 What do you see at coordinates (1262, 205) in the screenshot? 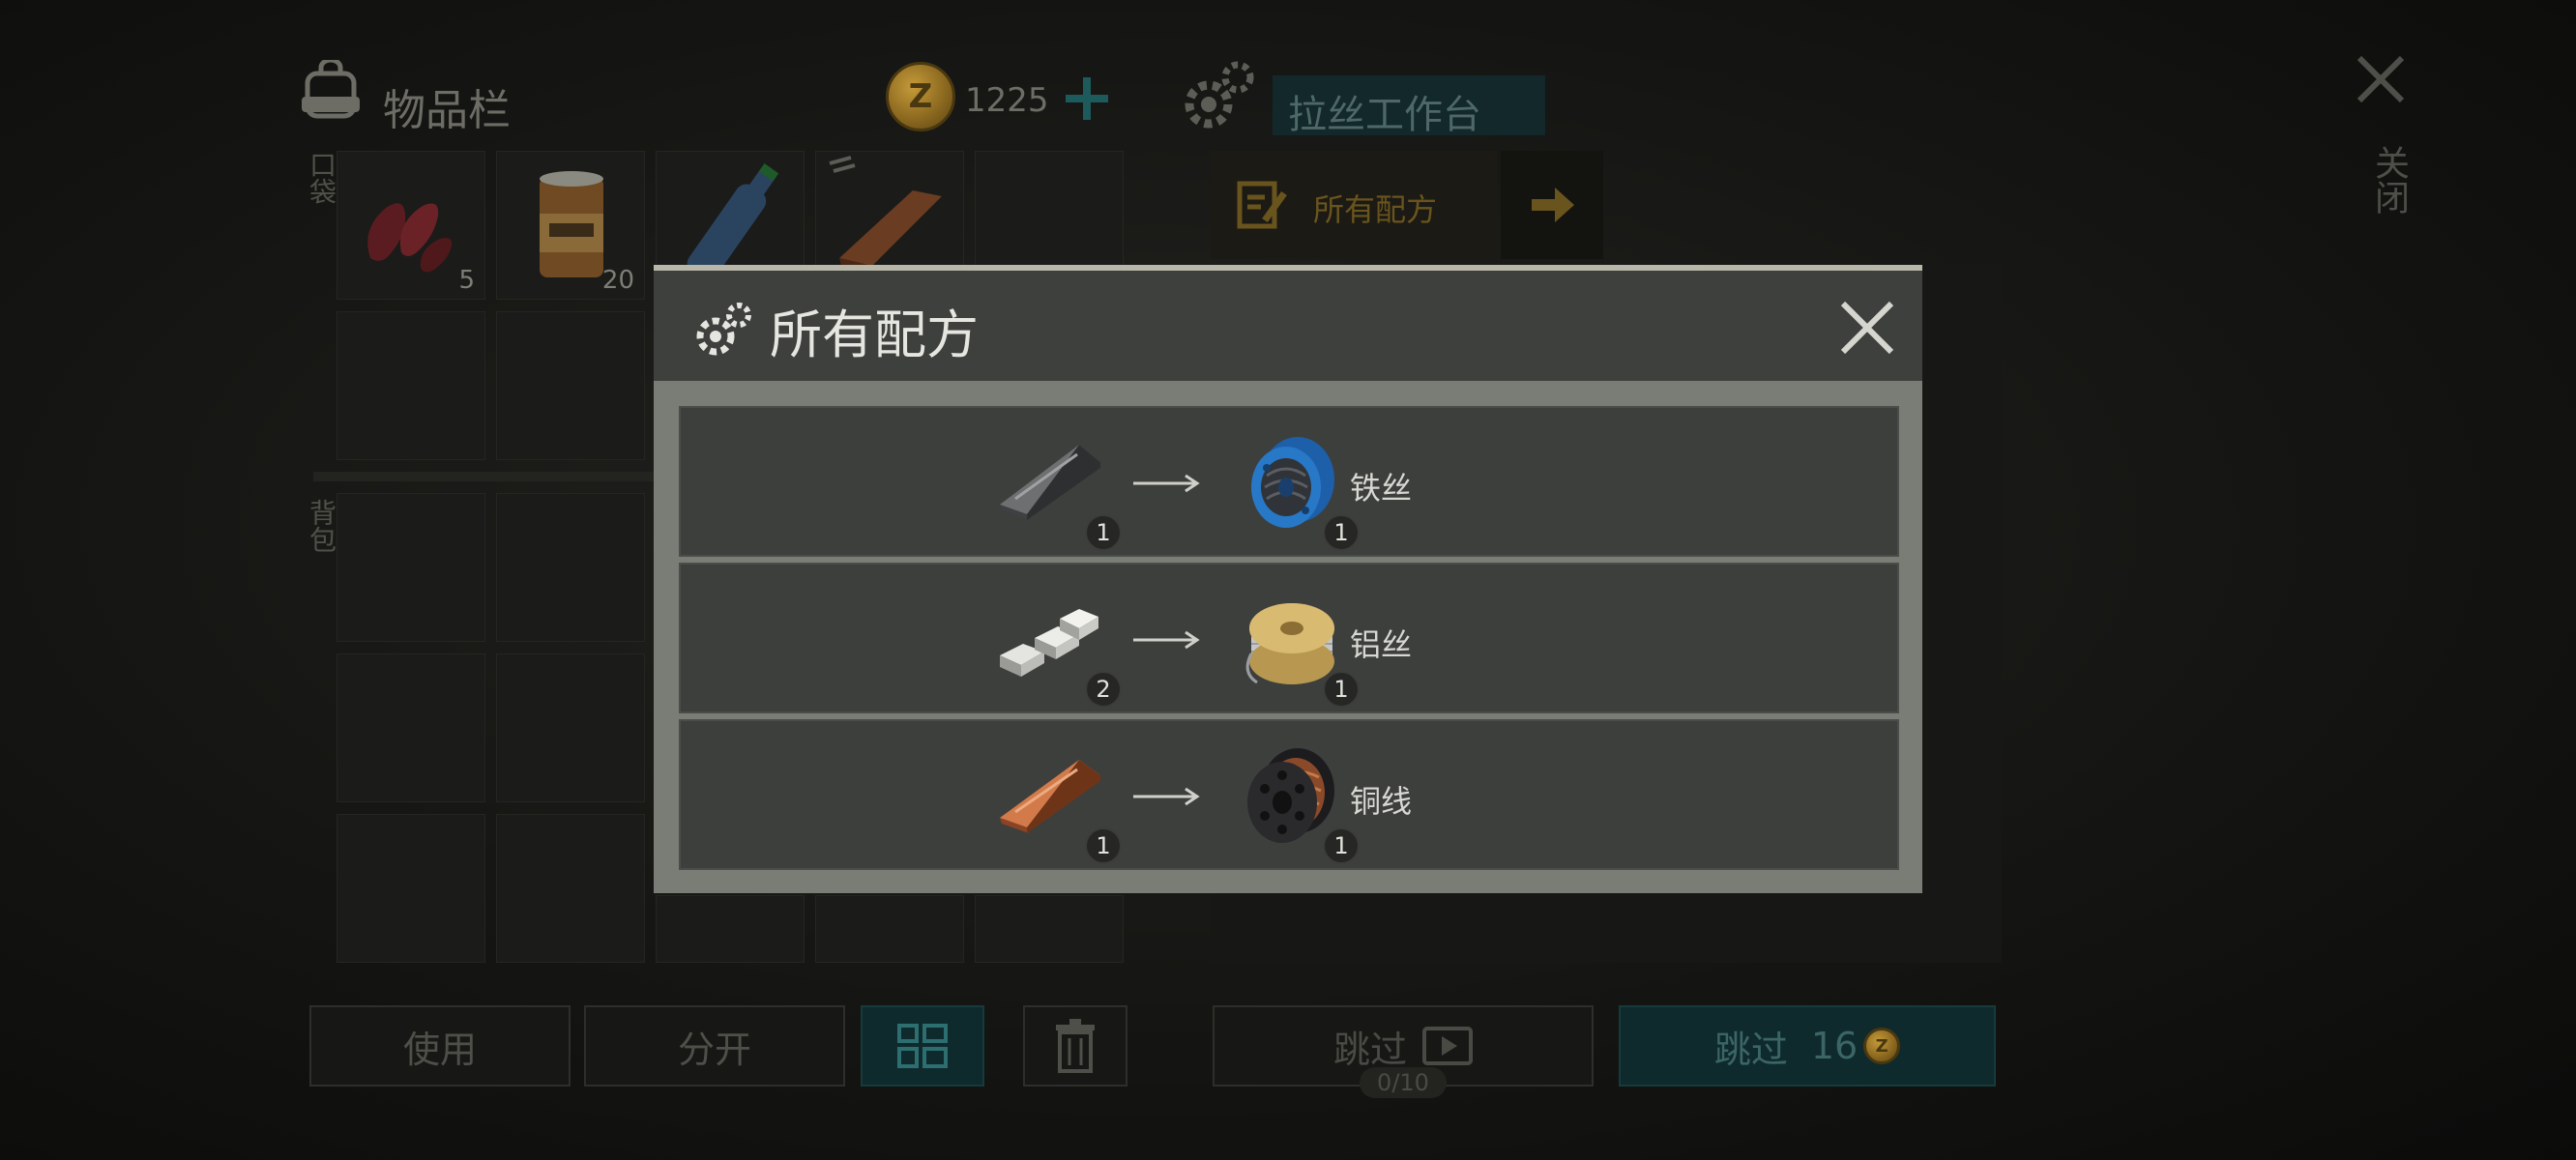
I see `recipe-note-icon` at bounding box center [1262, 205].